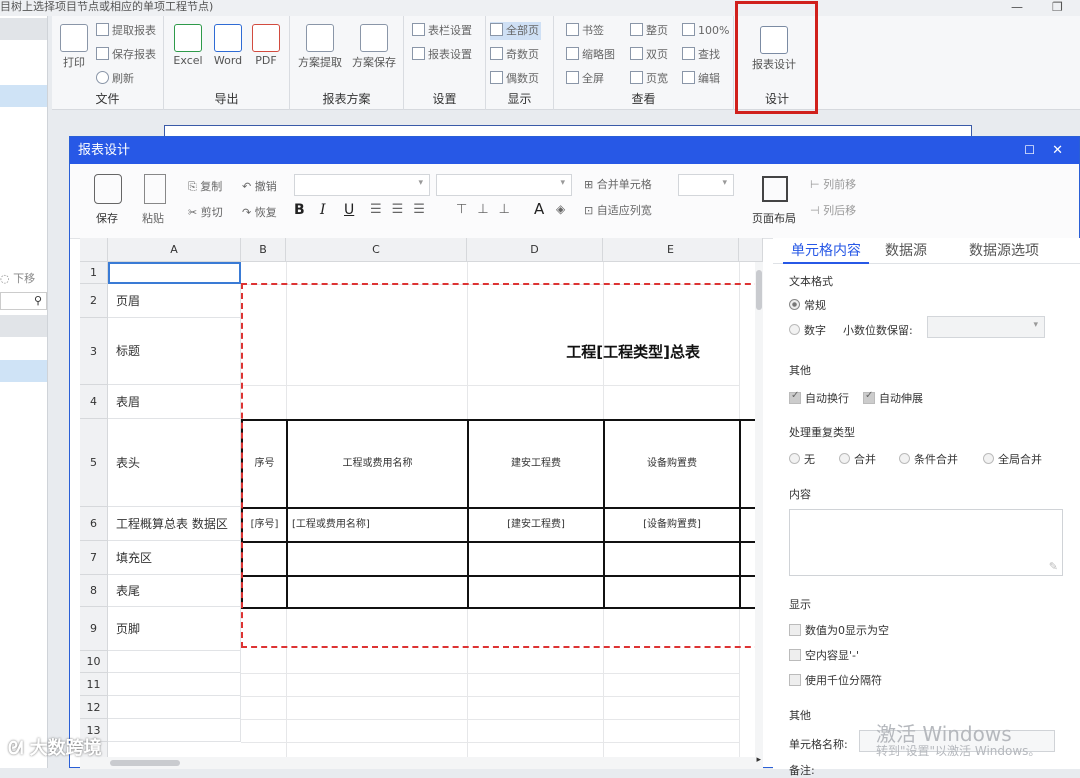 This screenshot has height=778, width=1080. Describe the element at coordinates (1017, 7) in the screenshot. I see `minimize-icon: —` at that location.